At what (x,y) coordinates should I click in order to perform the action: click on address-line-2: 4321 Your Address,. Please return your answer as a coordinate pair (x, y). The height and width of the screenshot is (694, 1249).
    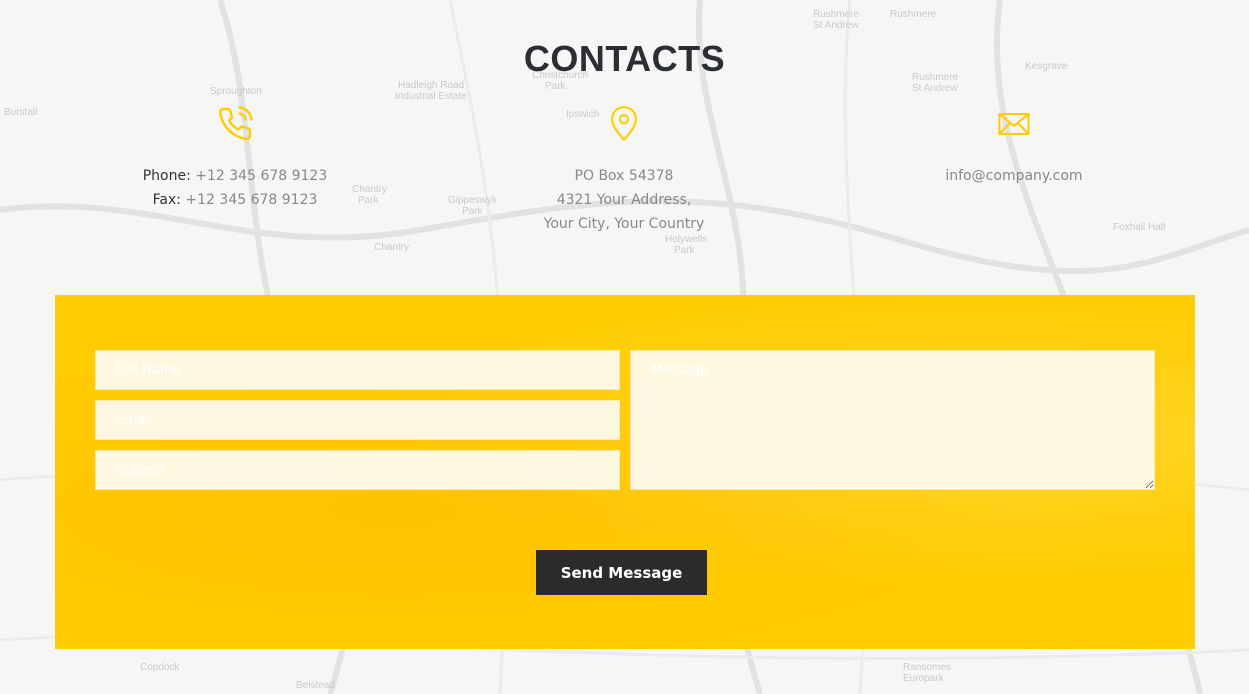
    Looking at the image, I should click on (624, 200).